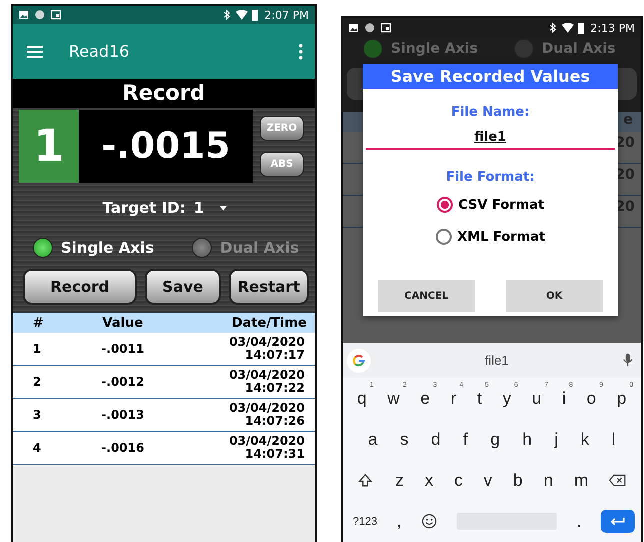  I want to click on keyboard-key: a, so click(373, 440).